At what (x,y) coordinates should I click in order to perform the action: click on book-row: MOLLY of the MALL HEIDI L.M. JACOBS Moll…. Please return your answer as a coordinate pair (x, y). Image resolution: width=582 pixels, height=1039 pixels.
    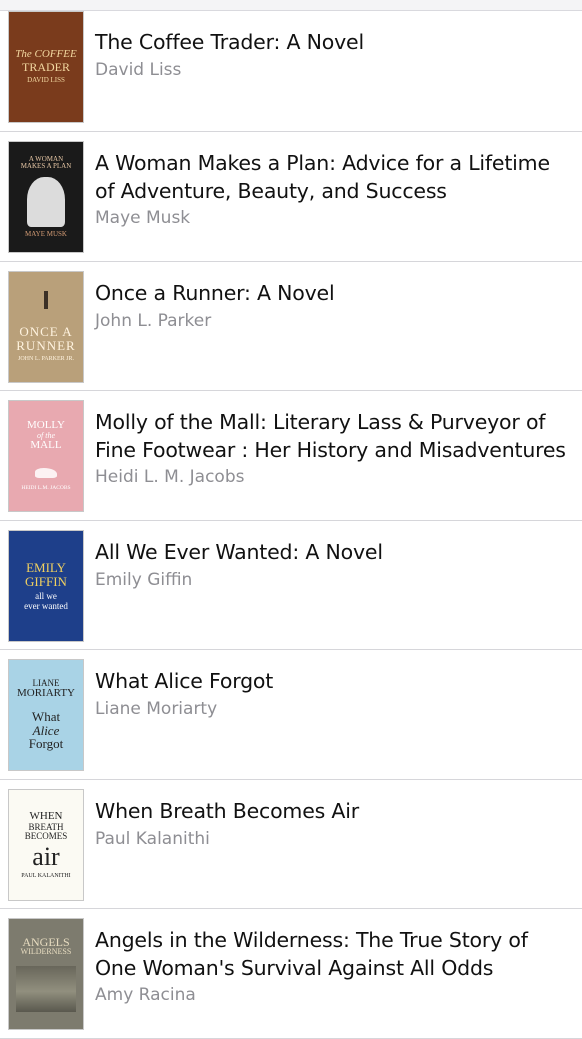
    Looking at the image, I should click on (291, 456).